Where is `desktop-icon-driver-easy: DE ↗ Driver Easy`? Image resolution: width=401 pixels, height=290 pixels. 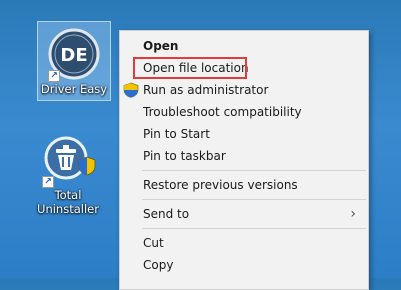 desktop-icon-driver-easy: DE ↗ Driver Easy is located at coordinates (74, 61).